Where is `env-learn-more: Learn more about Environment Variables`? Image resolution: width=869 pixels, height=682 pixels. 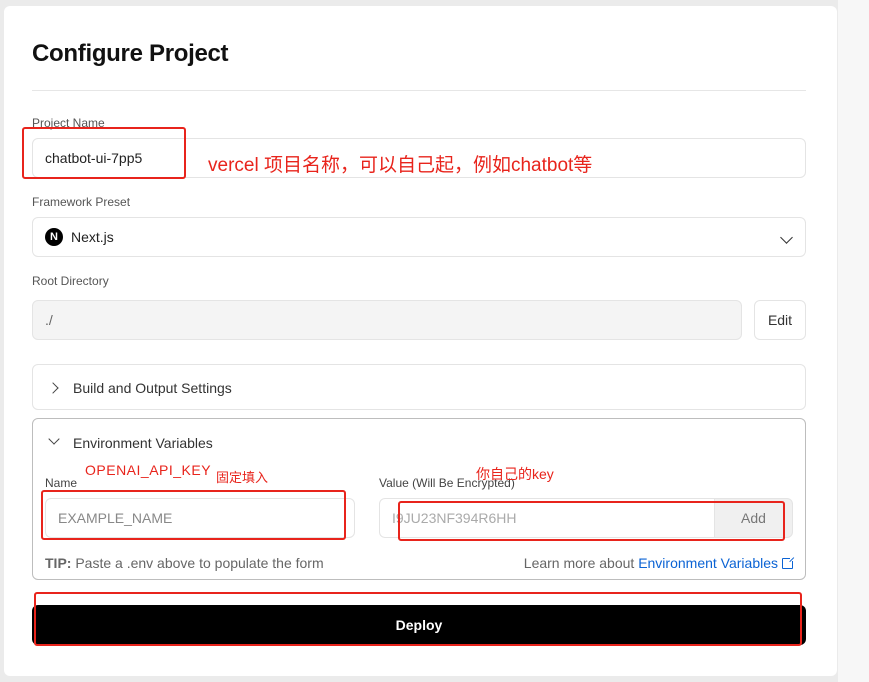 env-learn-more: Learn more about Environment Variables is located at coordinates (659, 563).